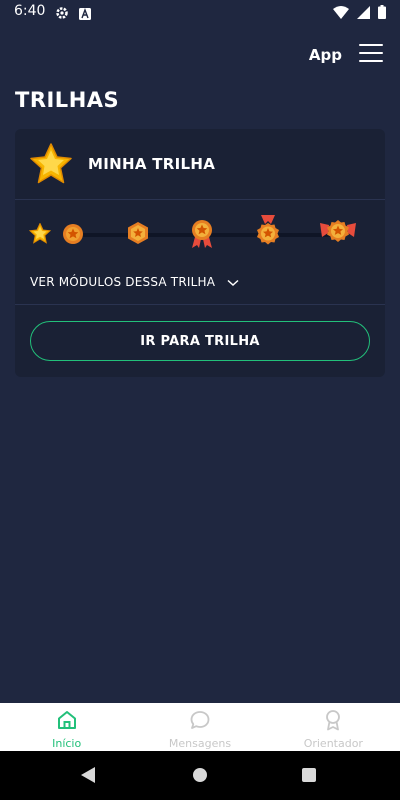 The width and height of the screenshot is (400, 800). I want to click on system-navigation-bar, so click(200, 775).